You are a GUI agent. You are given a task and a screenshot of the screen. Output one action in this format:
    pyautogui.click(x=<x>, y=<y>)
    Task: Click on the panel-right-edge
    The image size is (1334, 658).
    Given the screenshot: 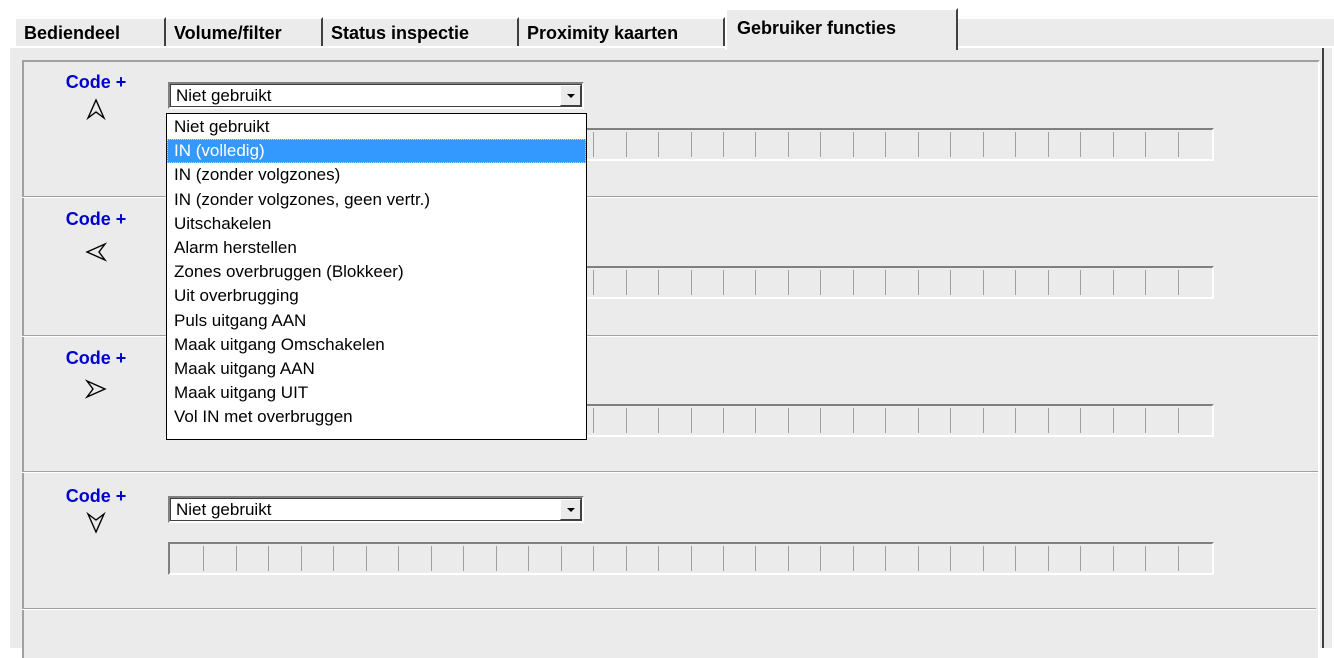 What is the action you would take?
    pyautogui.click(x=1323, y=348)
    